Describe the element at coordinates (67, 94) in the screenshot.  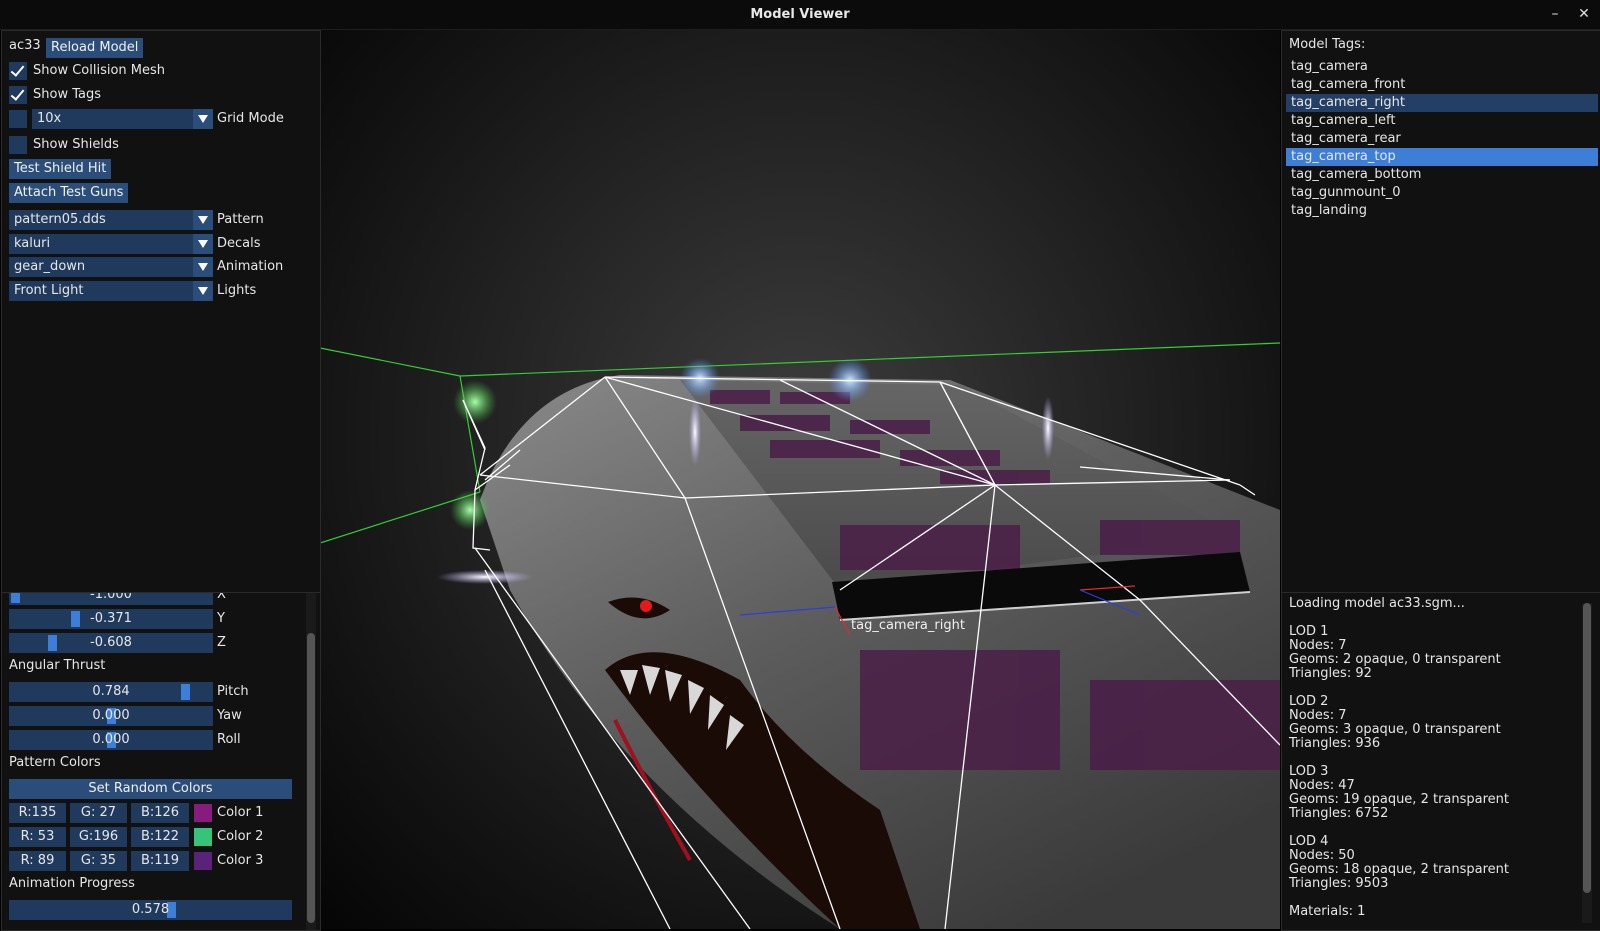
I see `show-tags-label: Show Tags` at that location.